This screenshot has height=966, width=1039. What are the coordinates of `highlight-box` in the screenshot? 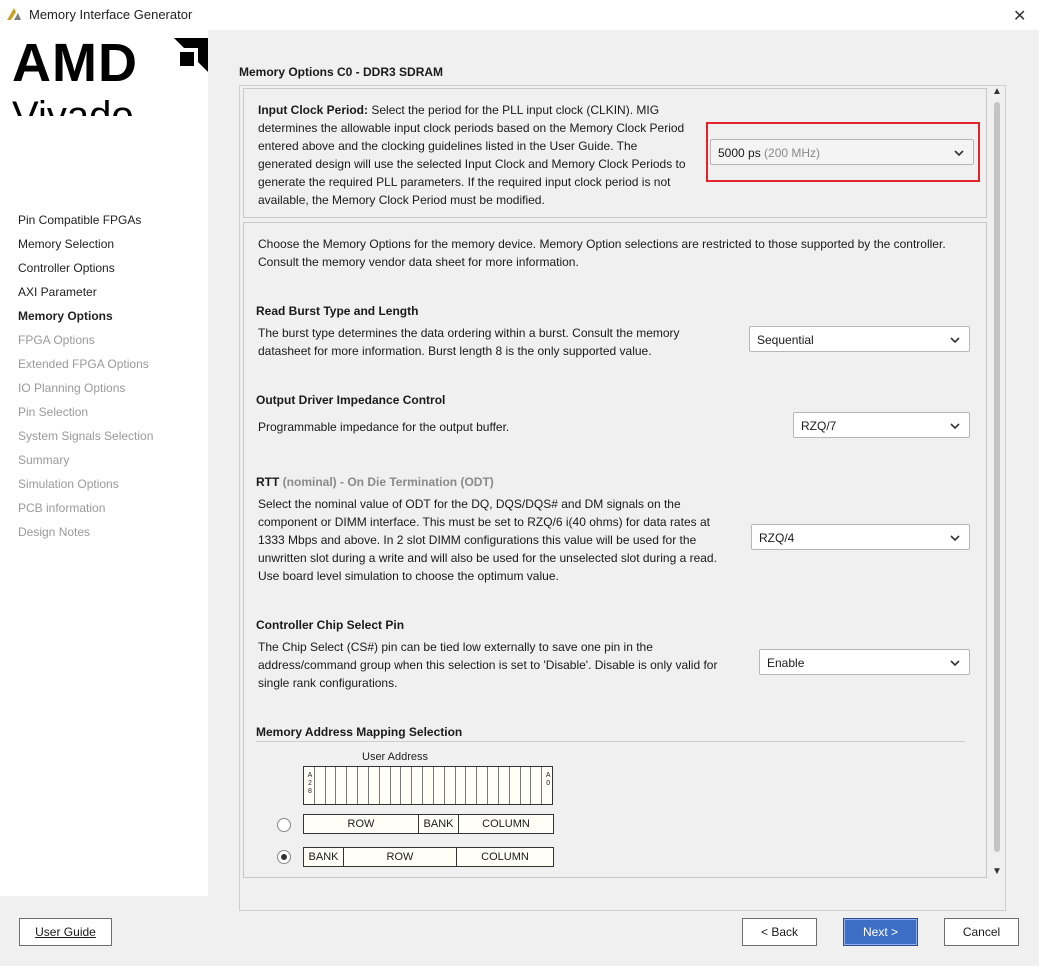 It's located at (843, 152).